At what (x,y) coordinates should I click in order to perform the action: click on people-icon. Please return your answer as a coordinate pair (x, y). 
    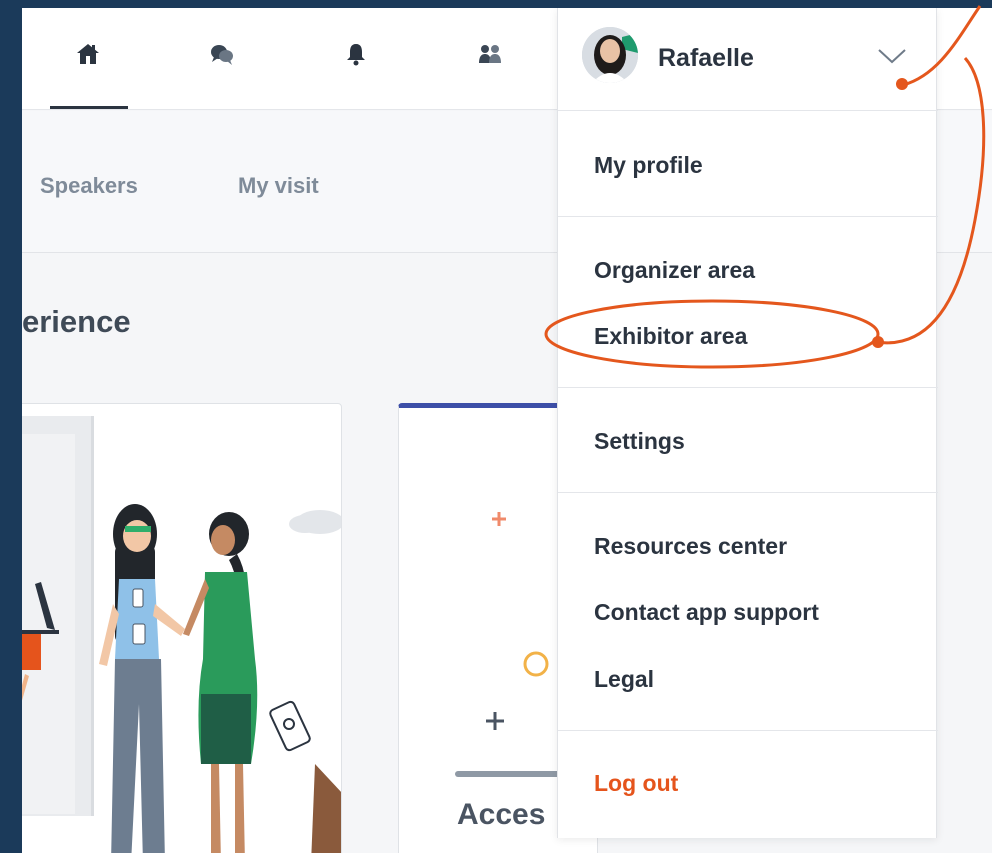
    Looking at the image, I should click on (490, 54).